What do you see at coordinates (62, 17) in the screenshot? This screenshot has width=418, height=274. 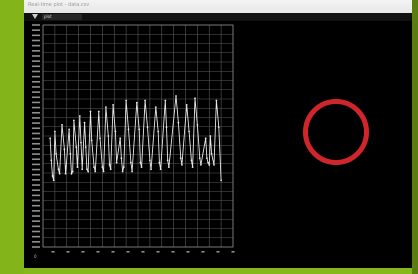 I see `plot-tab: plot` at bounding box center [62, 17].